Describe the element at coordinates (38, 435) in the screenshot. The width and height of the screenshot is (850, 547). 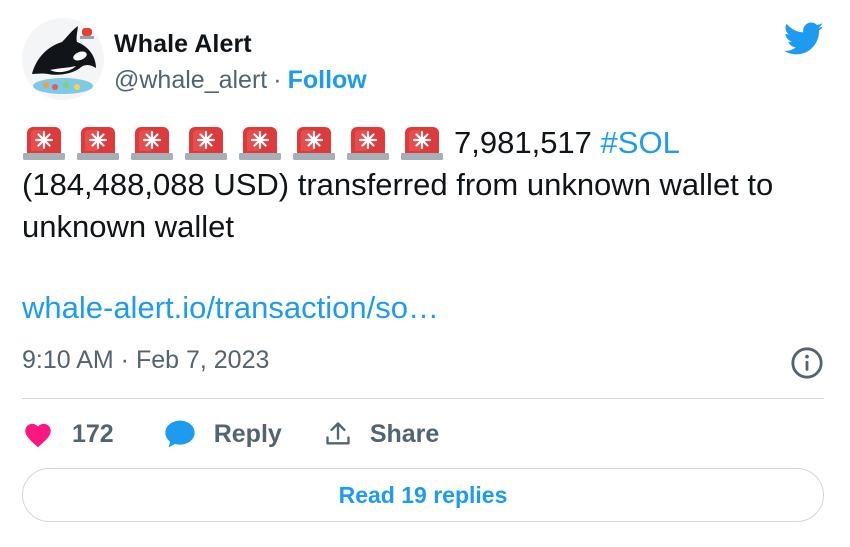
I see `heart-icon` at that location.